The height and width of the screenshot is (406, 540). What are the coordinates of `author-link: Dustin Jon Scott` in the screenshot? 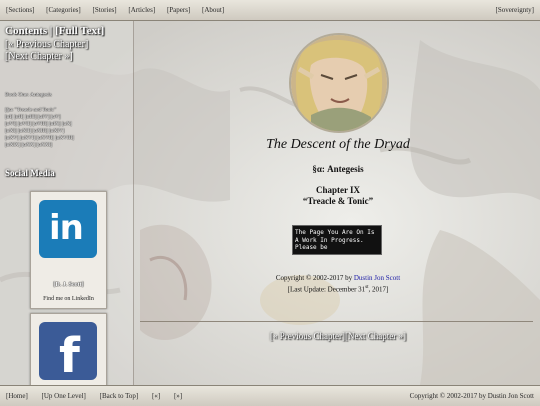 It's located at (377, 278).